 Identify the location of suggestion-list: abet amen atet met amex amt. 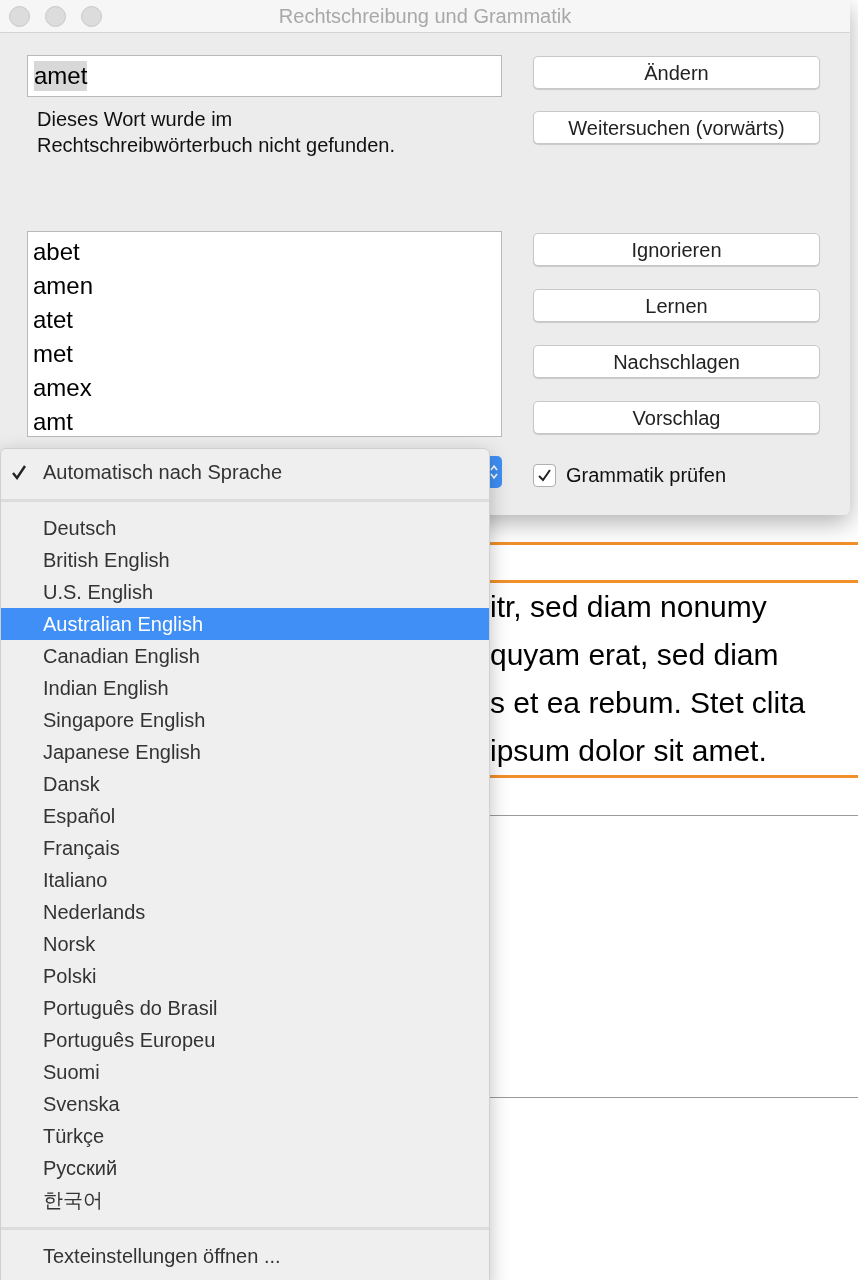
(264, 334).